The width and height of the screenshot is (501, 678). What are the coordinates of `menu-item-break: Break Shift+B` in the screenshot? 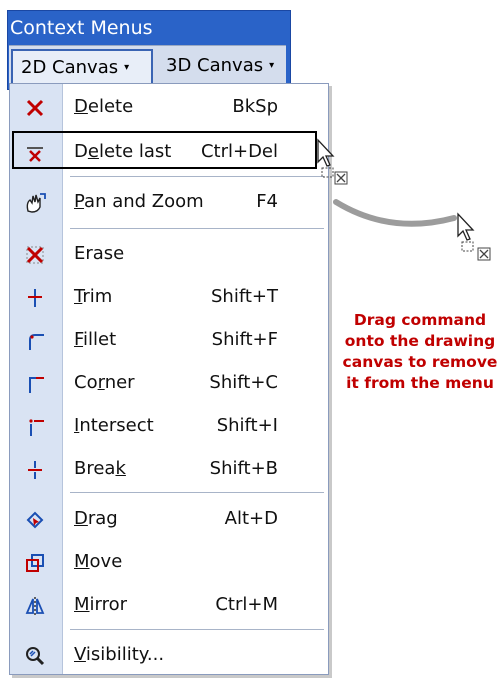 It's located at (169, 469).